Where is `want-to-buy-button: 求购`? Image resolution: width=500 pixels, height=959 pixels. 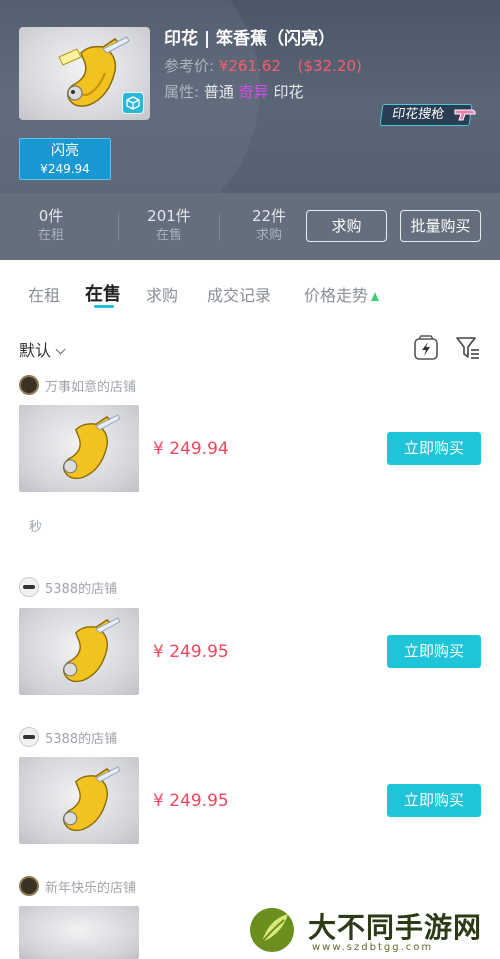
want-to-buy-button: 求购 is located at coordinates (346, 226).